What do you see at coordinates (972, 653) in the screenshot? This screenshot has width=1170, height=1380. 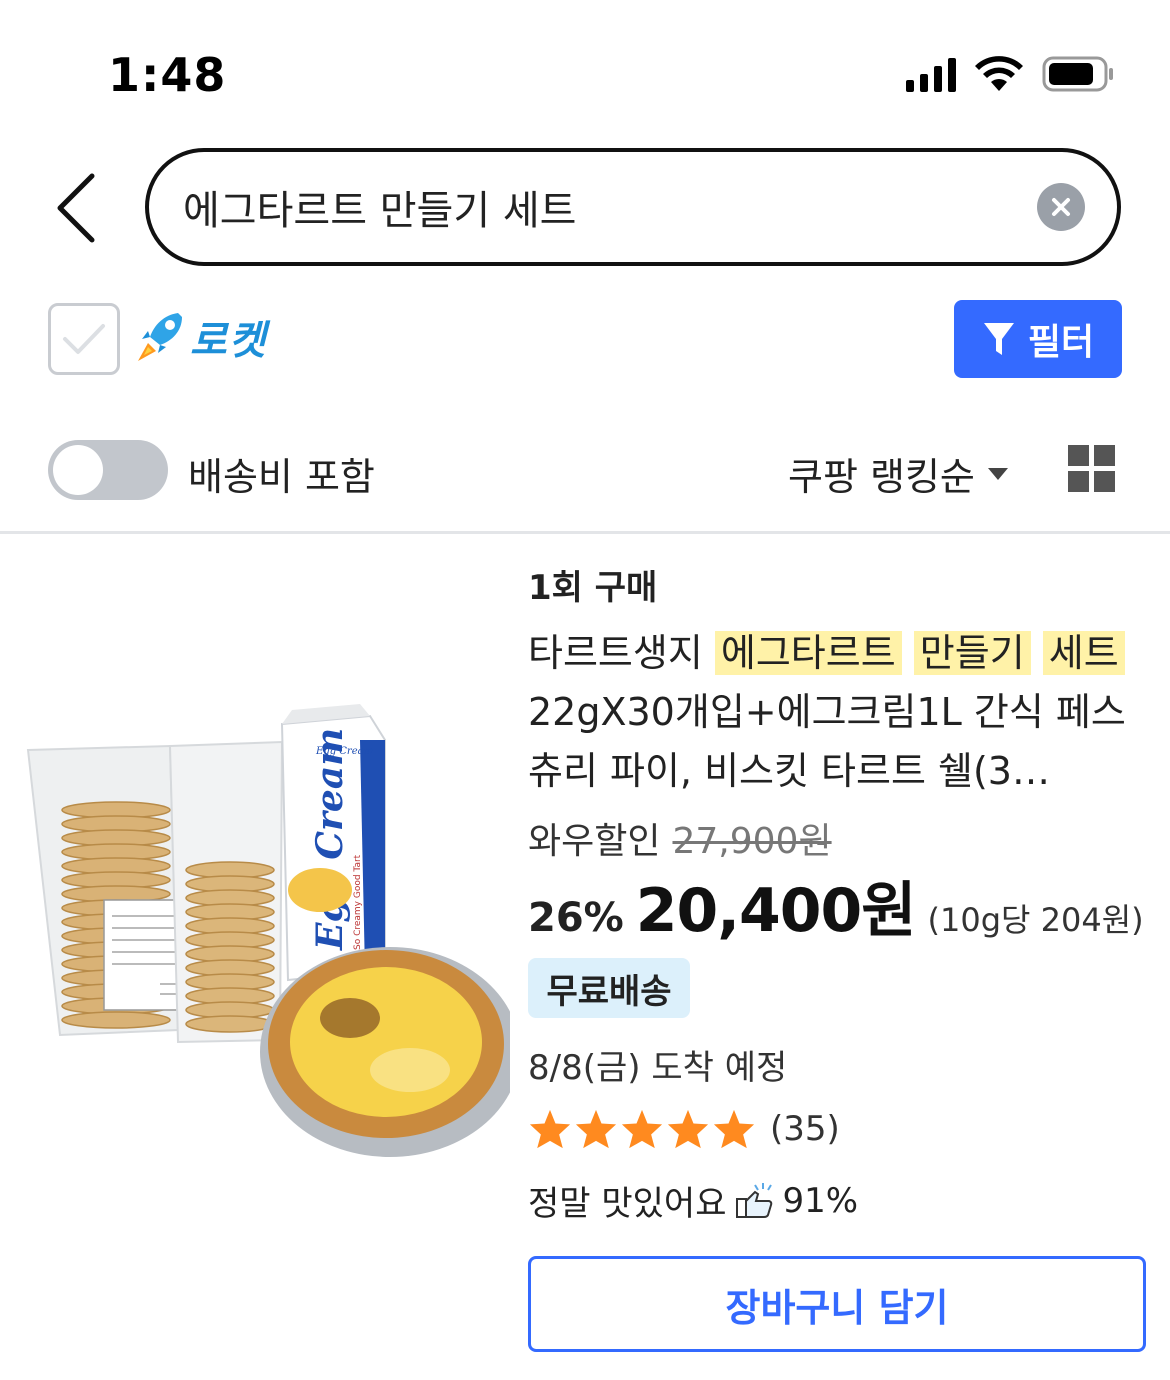 I see `title-highlight-2: 만들기` at bounding box center [972, 653].